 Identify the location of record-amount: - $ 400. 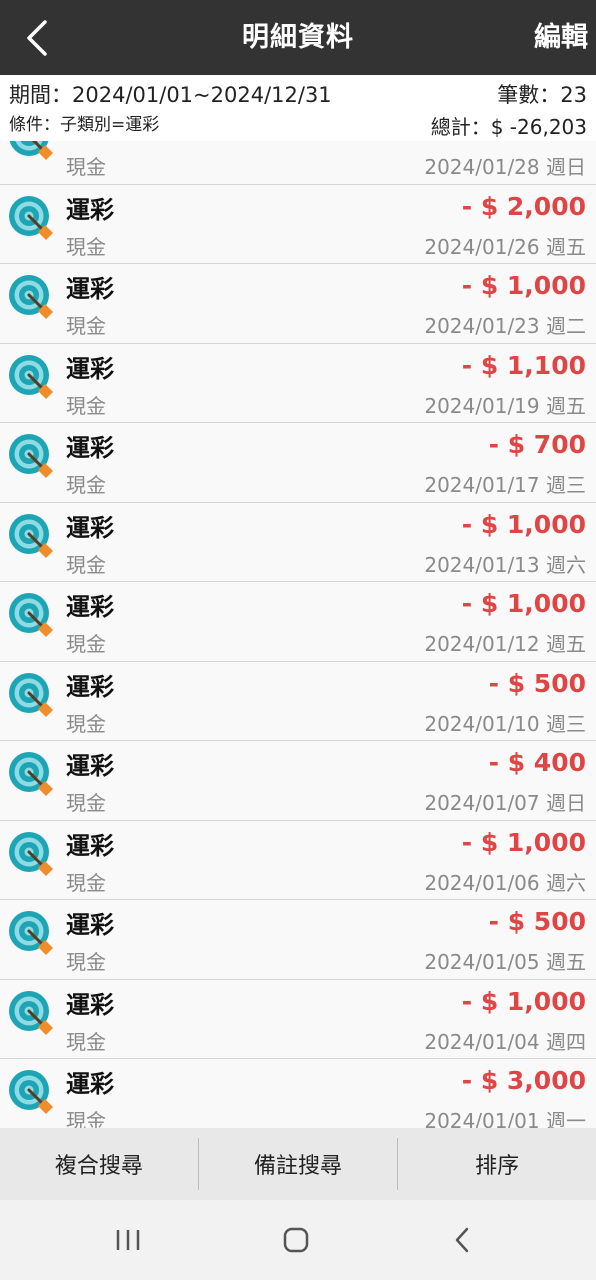
(537, 762).